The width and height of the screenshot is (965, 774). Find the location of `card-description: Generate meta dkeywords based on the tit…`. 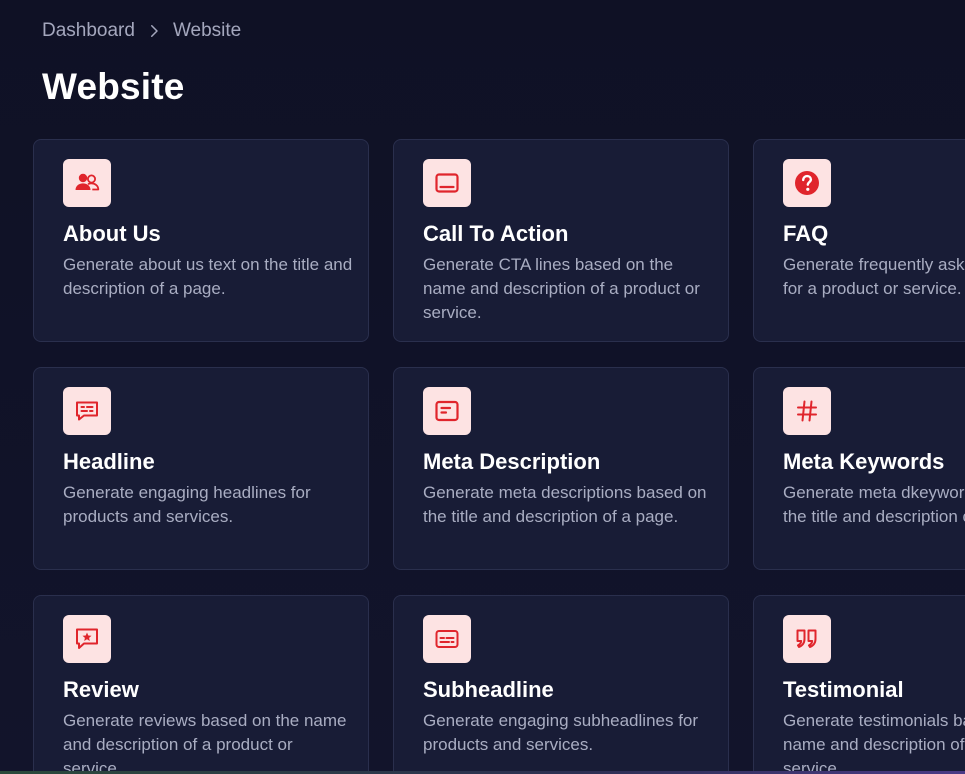

card-description: Generate meta dkeywords based on the tit… is located at coordinates (874, 504).